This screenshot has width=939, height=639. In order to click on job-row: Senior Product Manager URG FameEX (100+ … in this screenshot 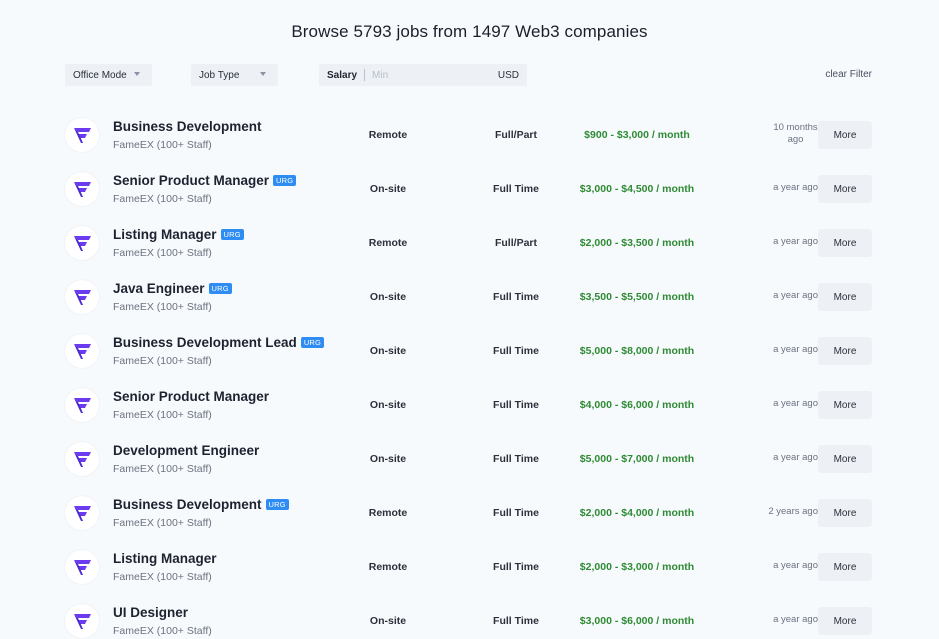, I will do `click(470, 189)`.